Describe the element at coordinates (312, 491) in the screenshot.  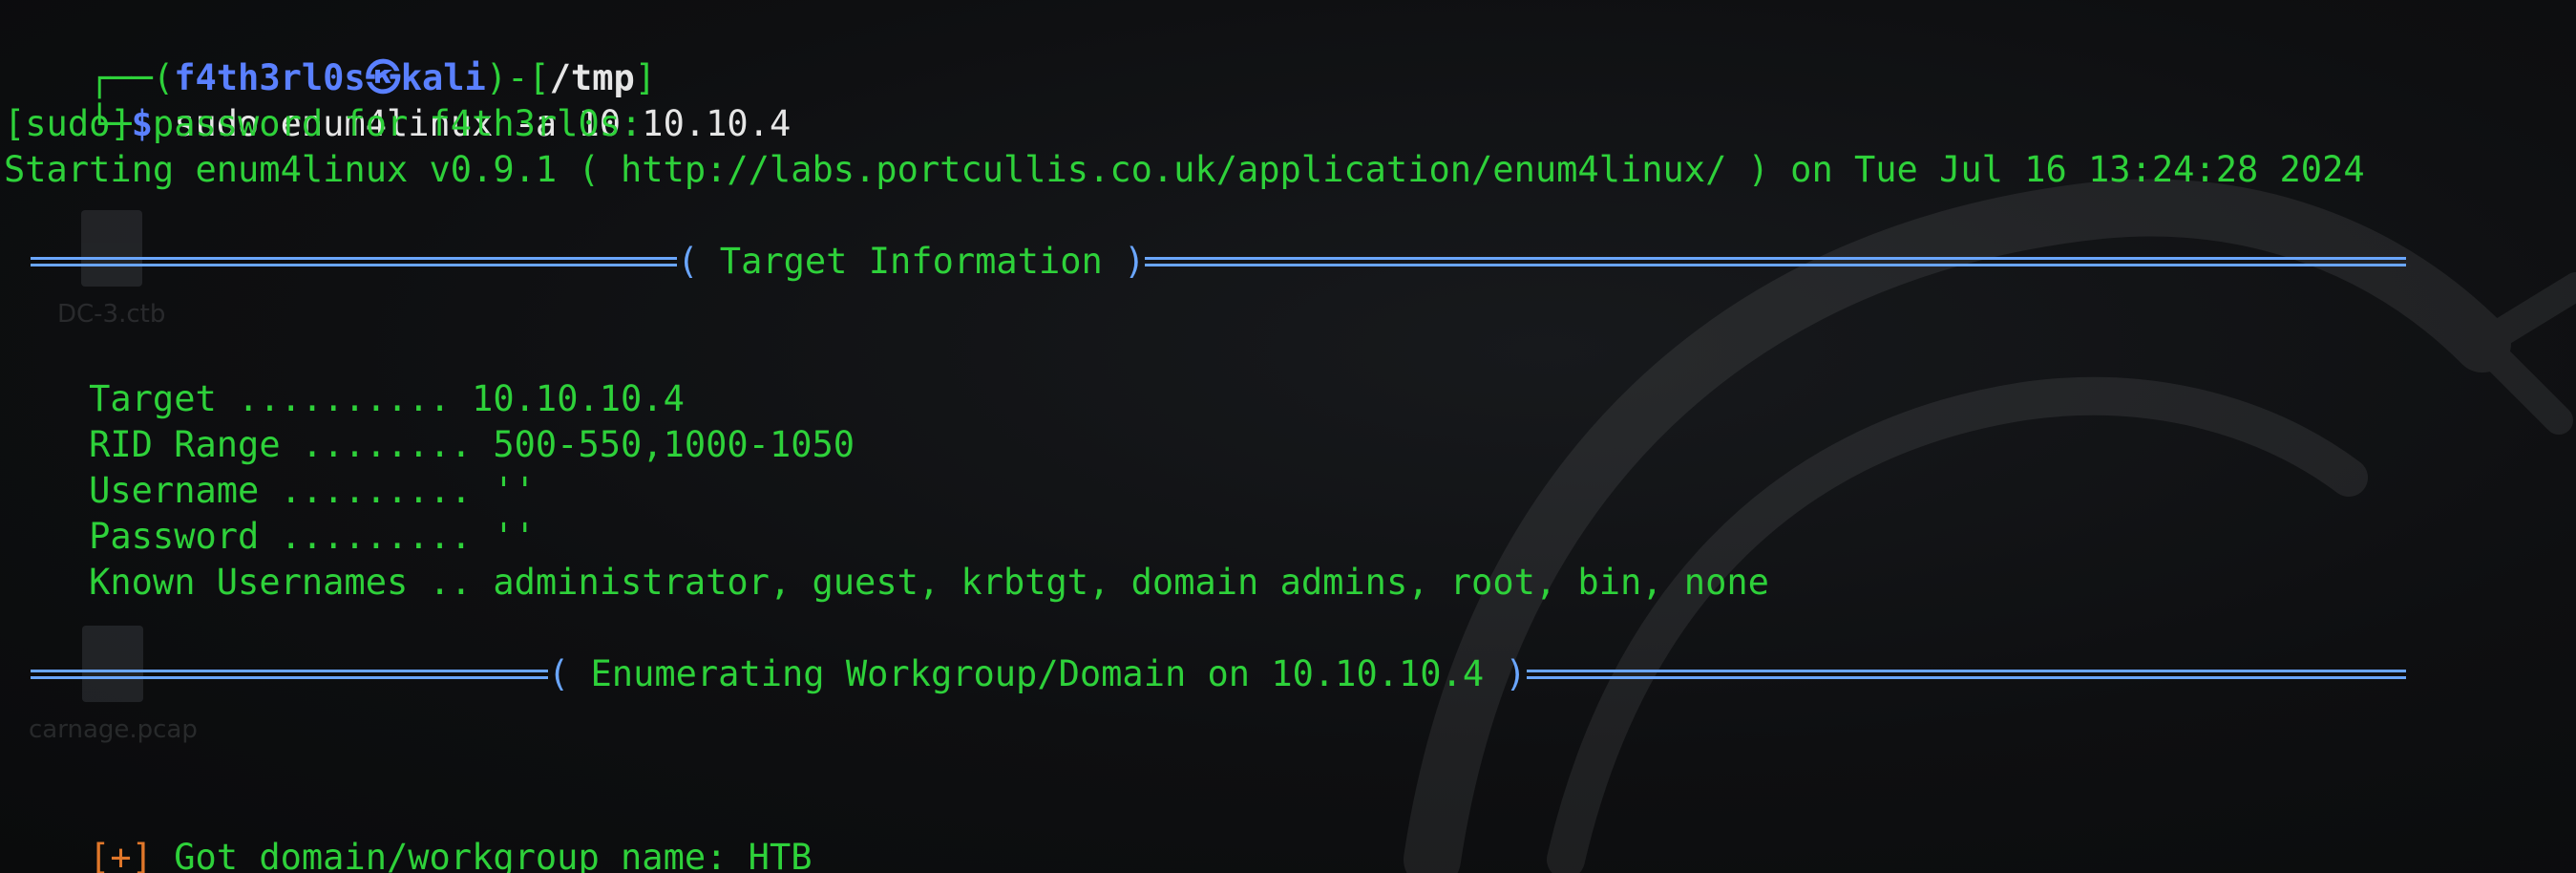
I see `info-row: Username ......... ''` at that location.